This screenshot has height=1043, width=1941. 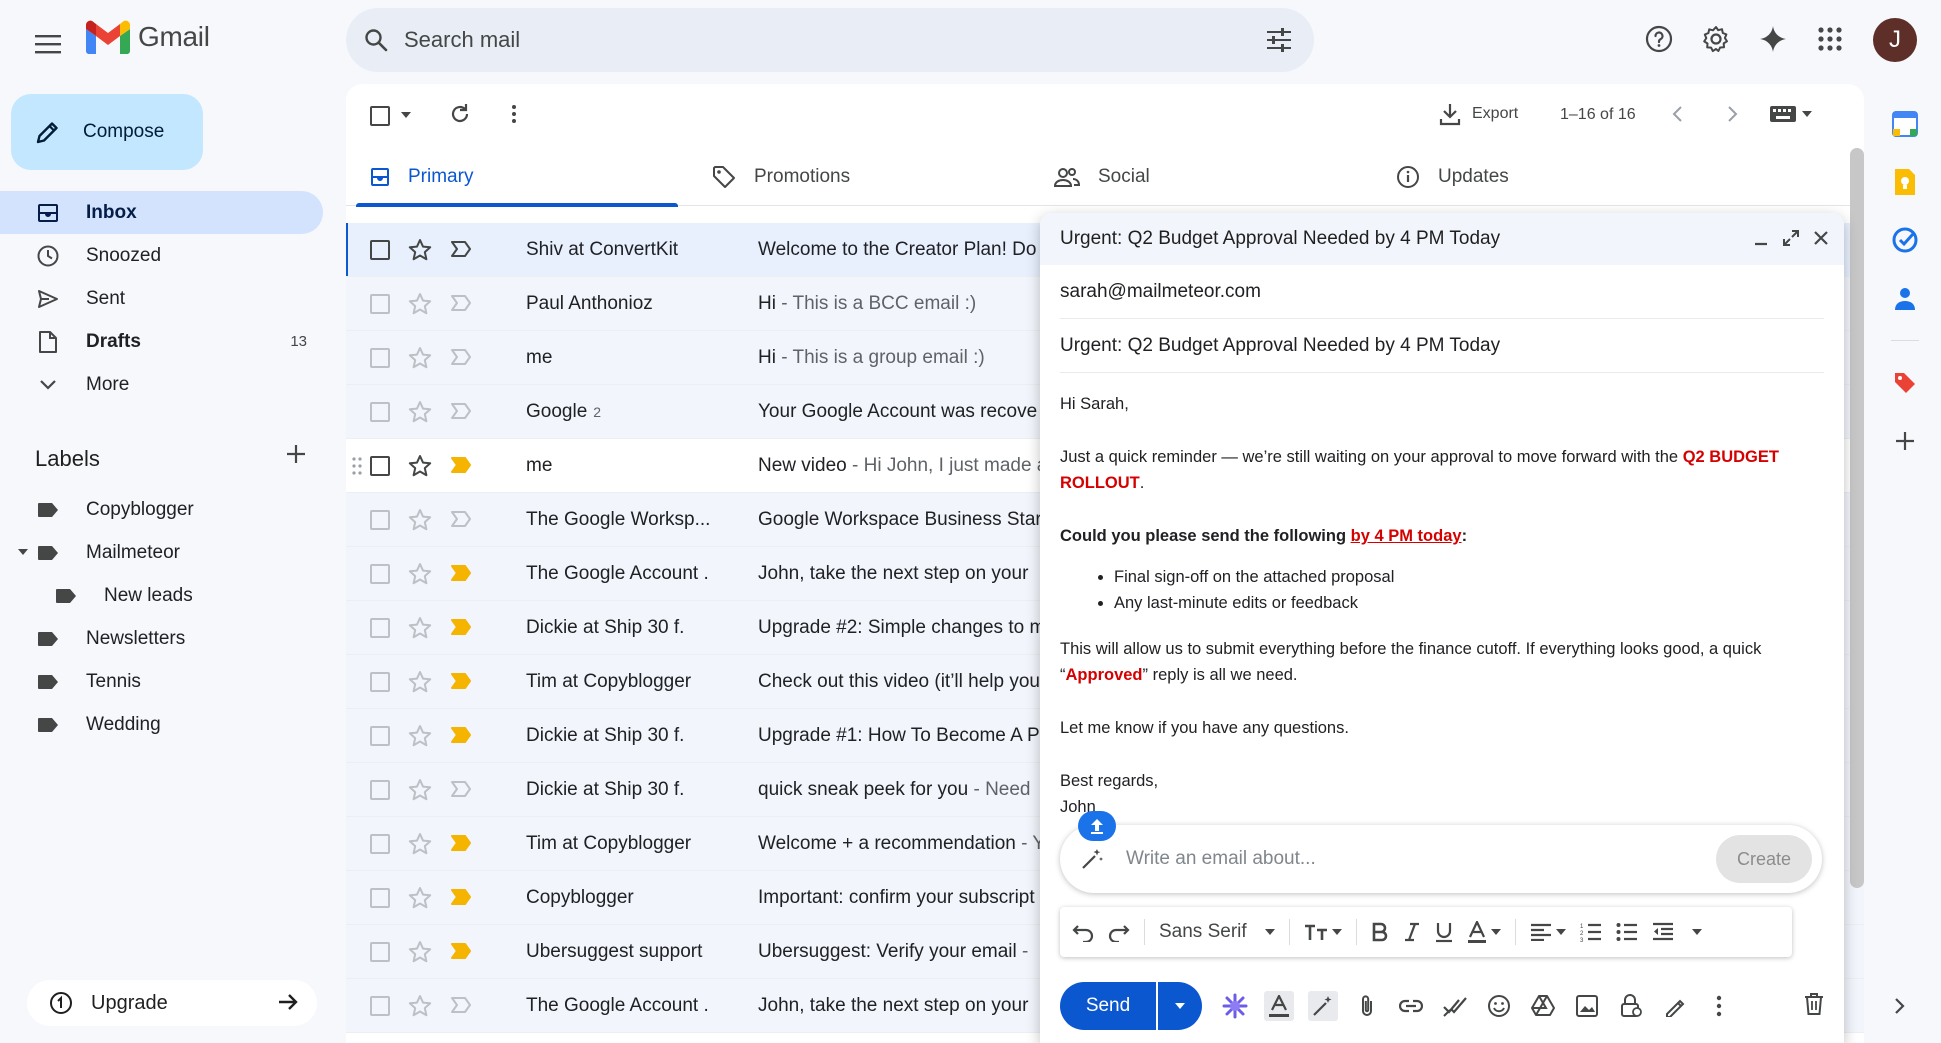 I want to click on label-item-newsletters: Newsletters, so click(x=161, y=638).